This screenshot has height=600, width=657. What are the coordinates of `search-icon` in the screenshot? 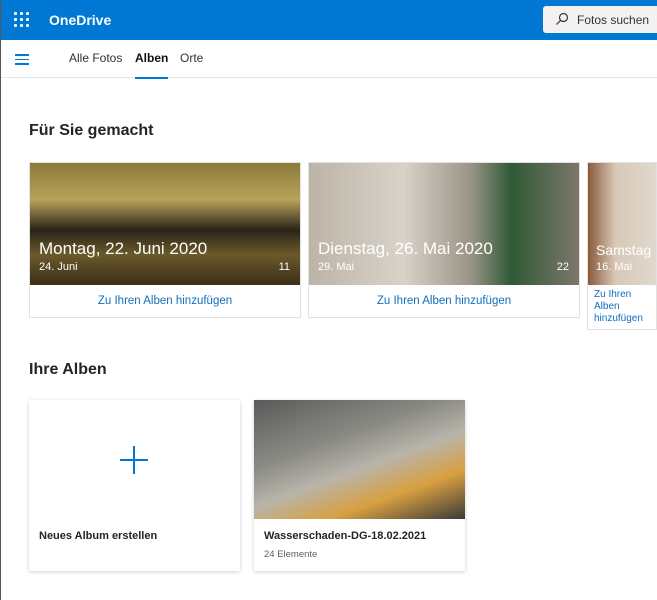 It's located at (562, 18).